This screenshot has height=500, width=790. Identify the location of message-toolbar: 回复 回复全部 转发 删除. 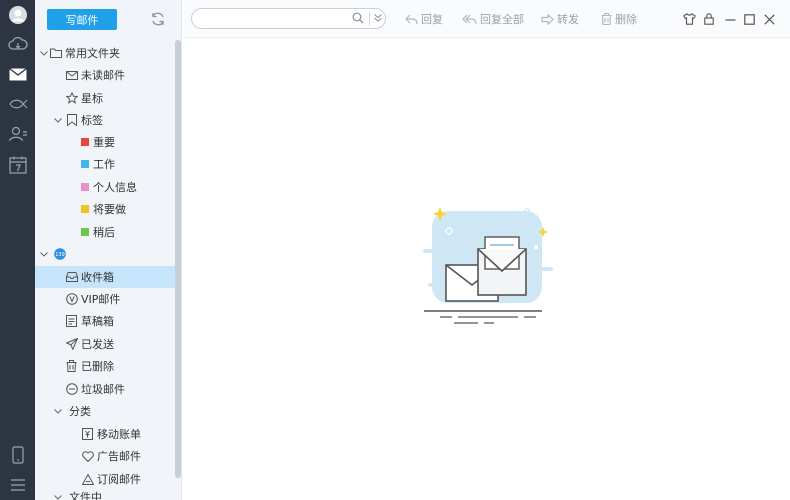
(486, 19).